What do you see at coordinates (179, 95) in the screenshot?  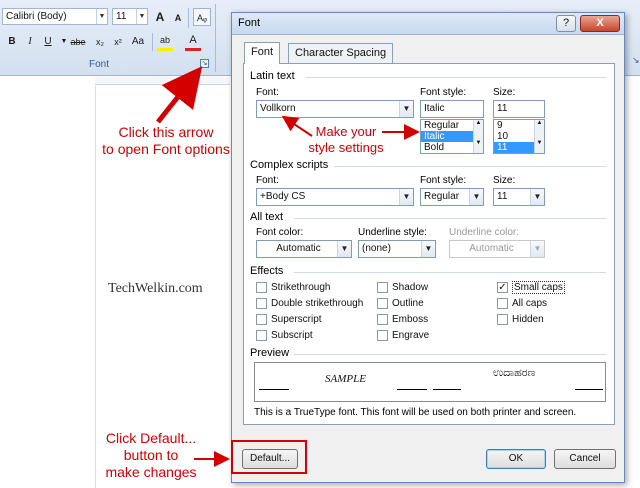 I see `arrow-to-launcher` at bounding box center [179, 95].